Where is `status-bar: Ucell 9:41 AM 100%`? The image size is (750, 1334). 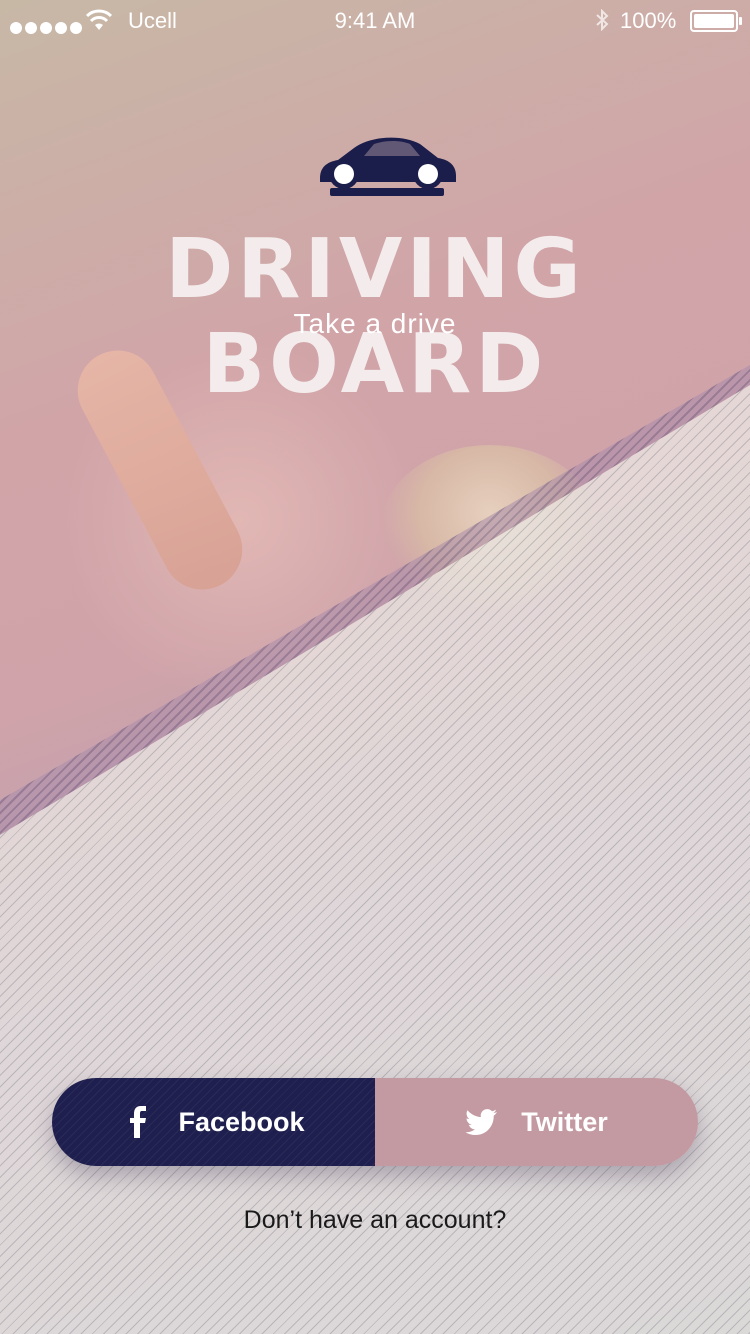 status-bar: Ucell 9:41 AM 100% is located at coordinates (375, 20).